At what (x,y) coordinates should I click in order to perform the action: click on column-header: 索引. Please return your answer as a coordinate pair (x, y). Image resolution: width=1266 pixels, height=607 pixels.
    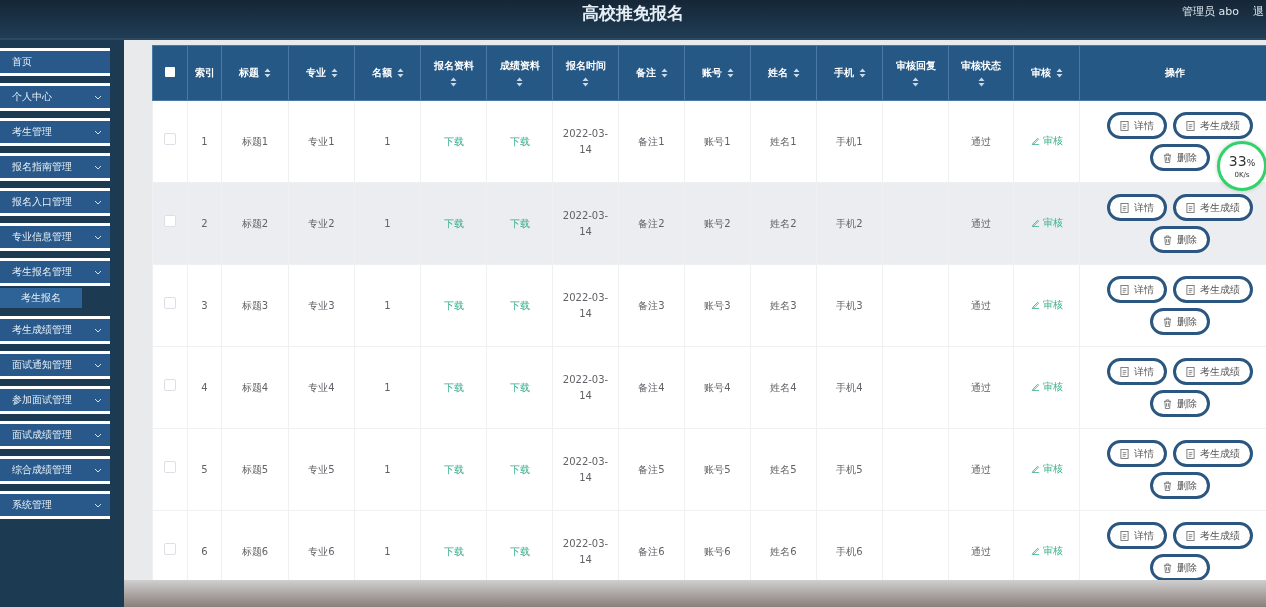
    Looking at the image, I should click on (204, 73).